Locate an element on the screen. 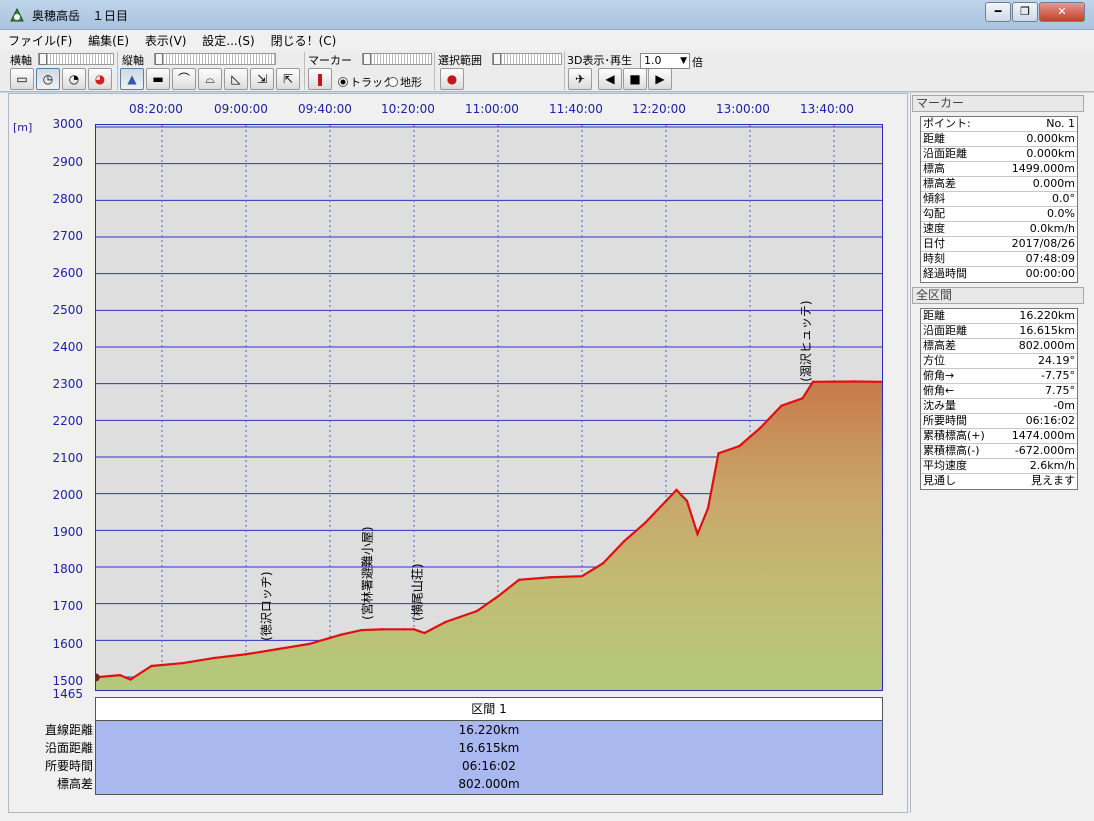 This screenshot has width=1094, height=821. prop-value: 24.19° is located at coordinates (1056, 360).